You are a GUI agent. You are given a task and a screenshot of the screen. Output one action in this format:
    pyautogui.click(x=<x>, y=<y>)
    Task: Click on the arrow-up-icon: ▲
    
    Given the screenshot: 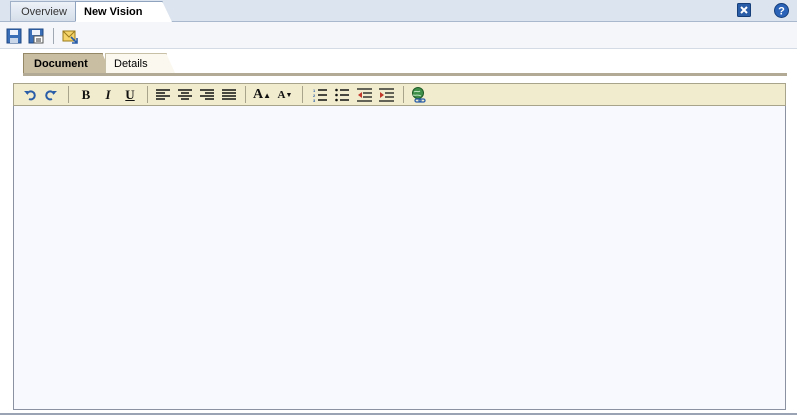 What is the action you would take?
    pyautogui.click(x=267, y=95)
    